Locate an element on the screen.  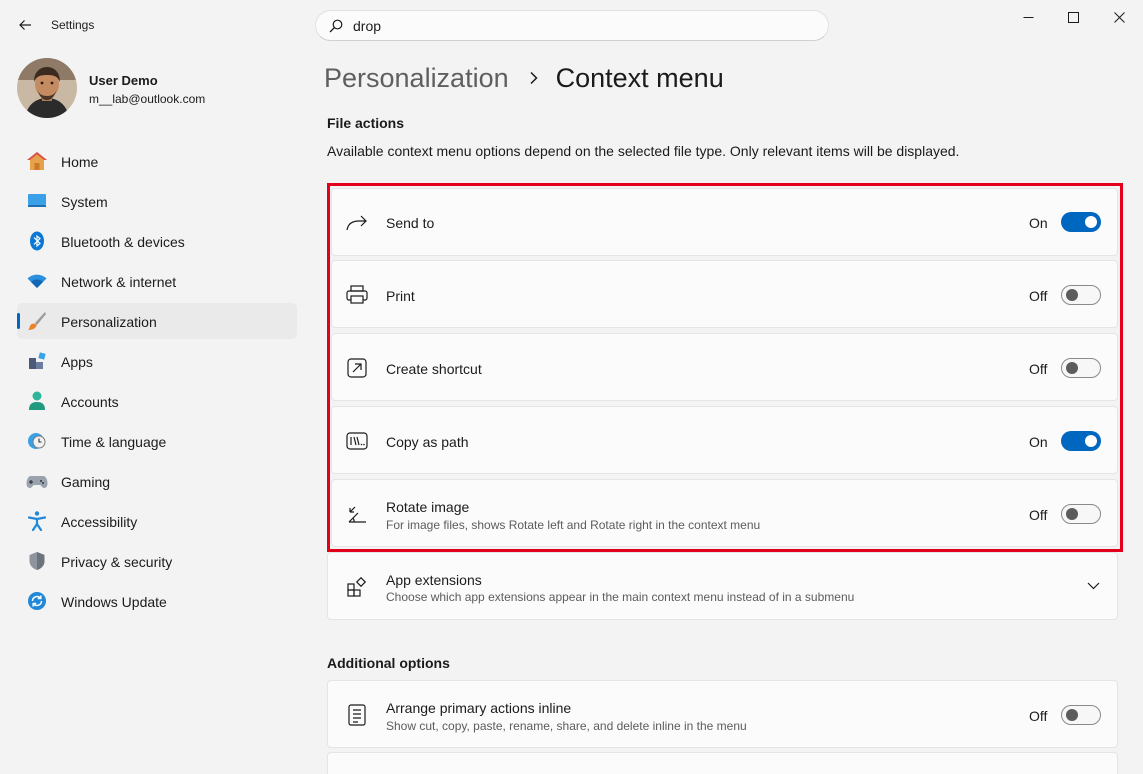
setting-row-create-shortcut: Create shortcut Off is located at coordinates (724, 367).